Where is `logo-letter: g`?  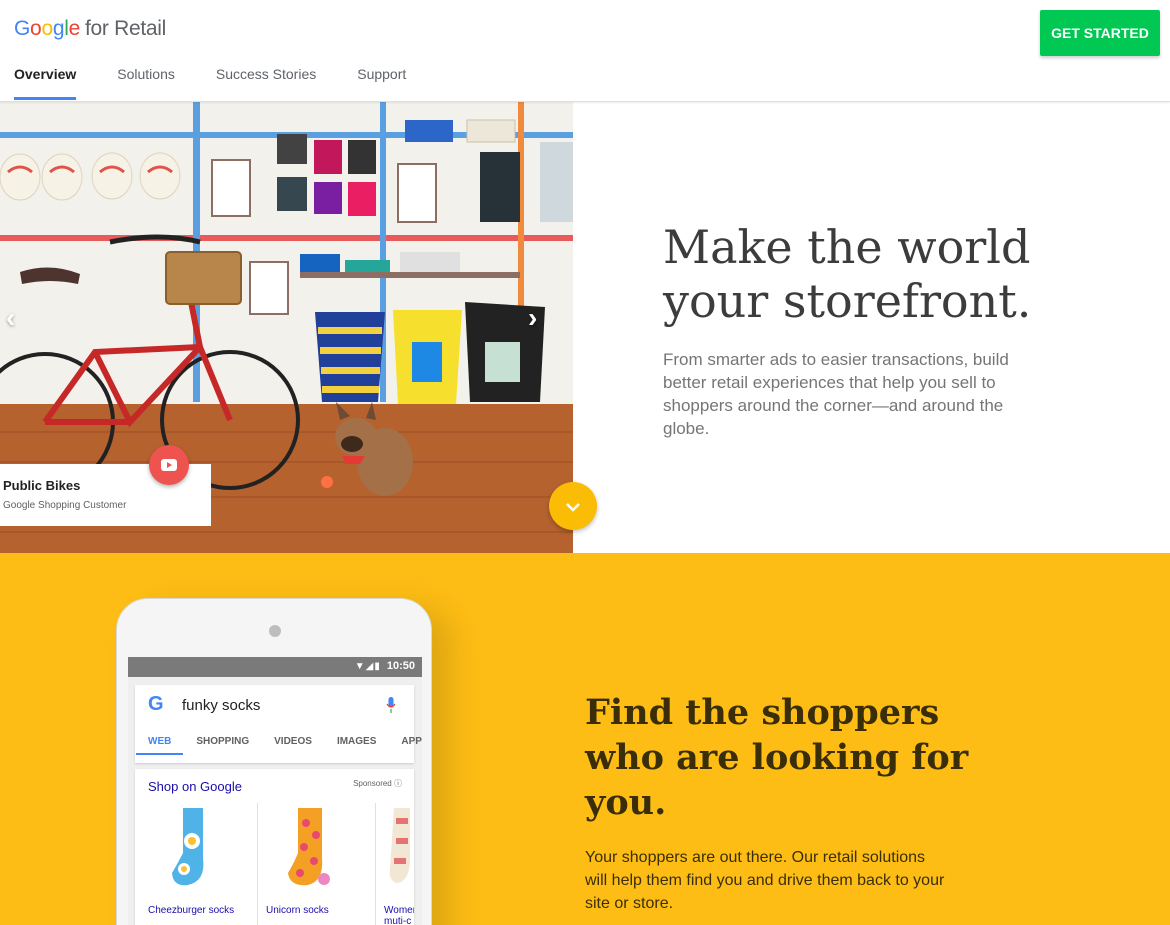 logo-letter: g is located at coordinates (58, 28).